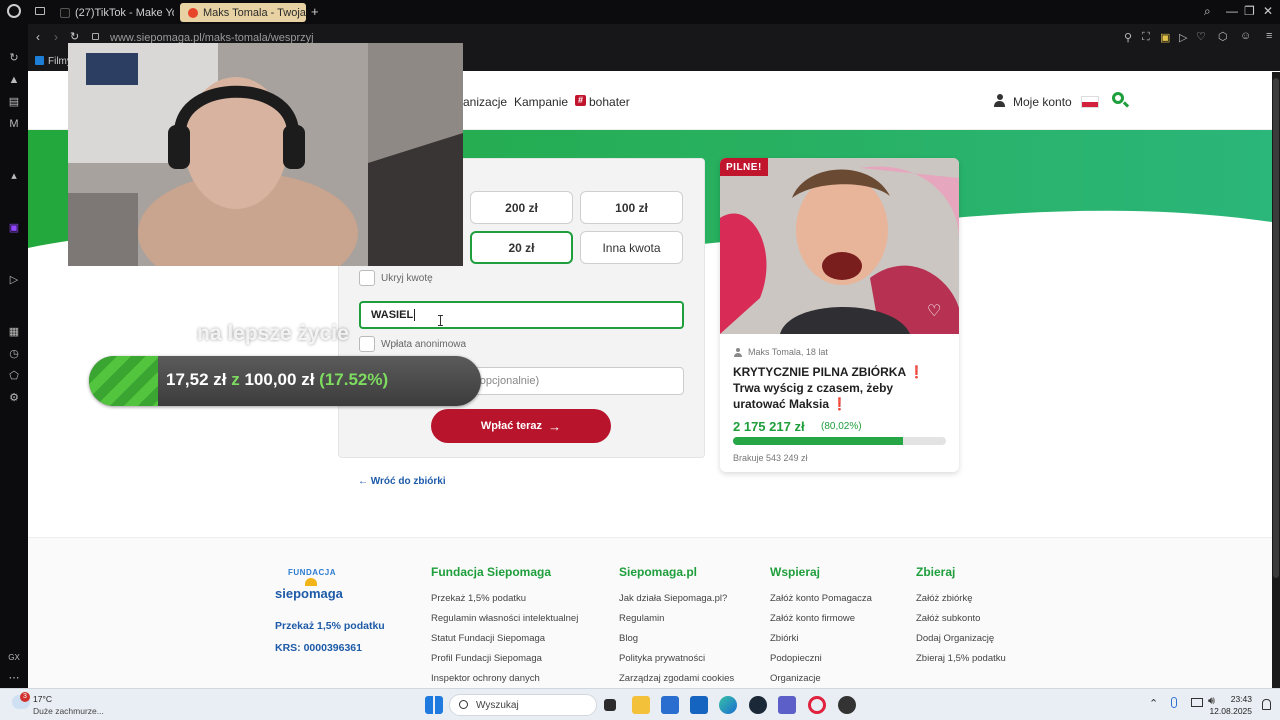 Image resolution: width=1280 pixels, height=720 pixels. Describe the element at coordinates (14, 228) in the screenshot. I see `twitch-icon: ▣` at that location.